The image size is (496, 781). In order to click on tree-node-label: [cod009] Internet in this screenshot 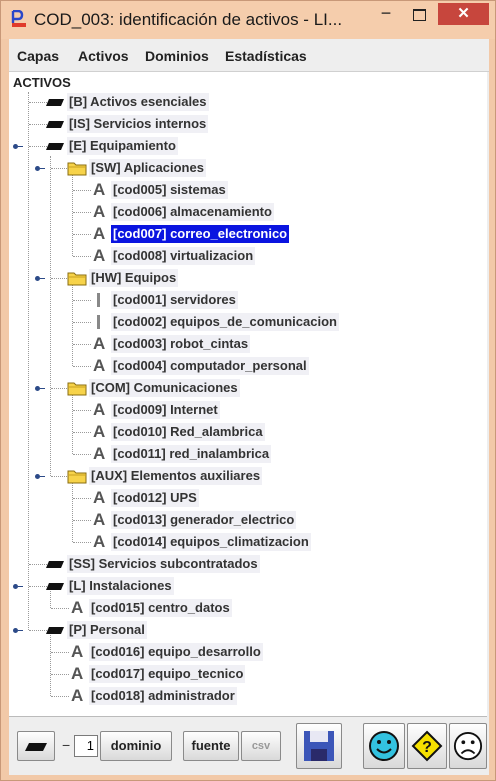, I will do `click(165, 410)`.